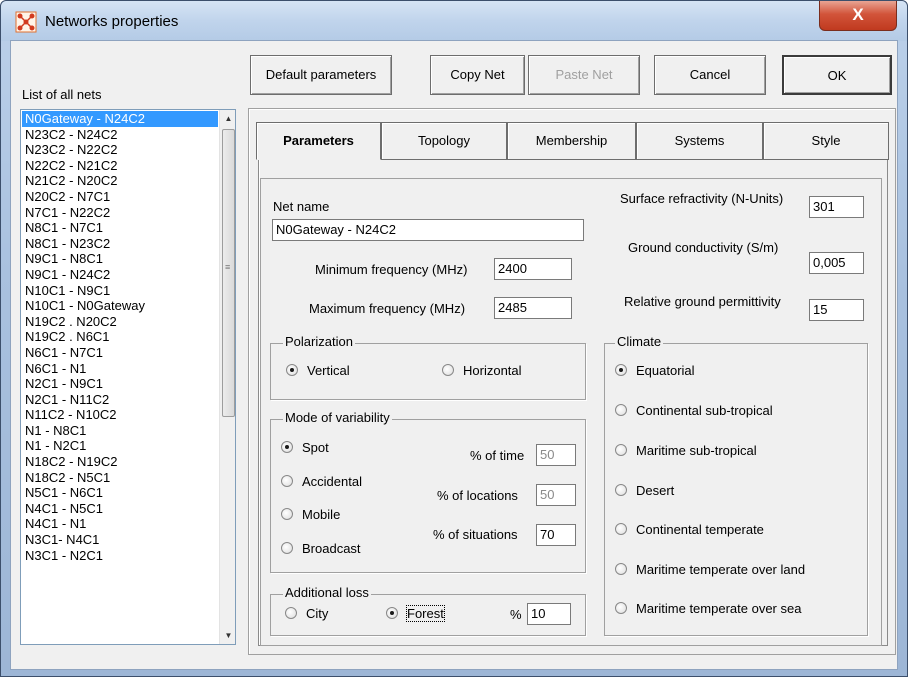 This screenshot has height=677, width=908. I want to click on list-item: N0Gateway - N24C2, so click(120, 119).